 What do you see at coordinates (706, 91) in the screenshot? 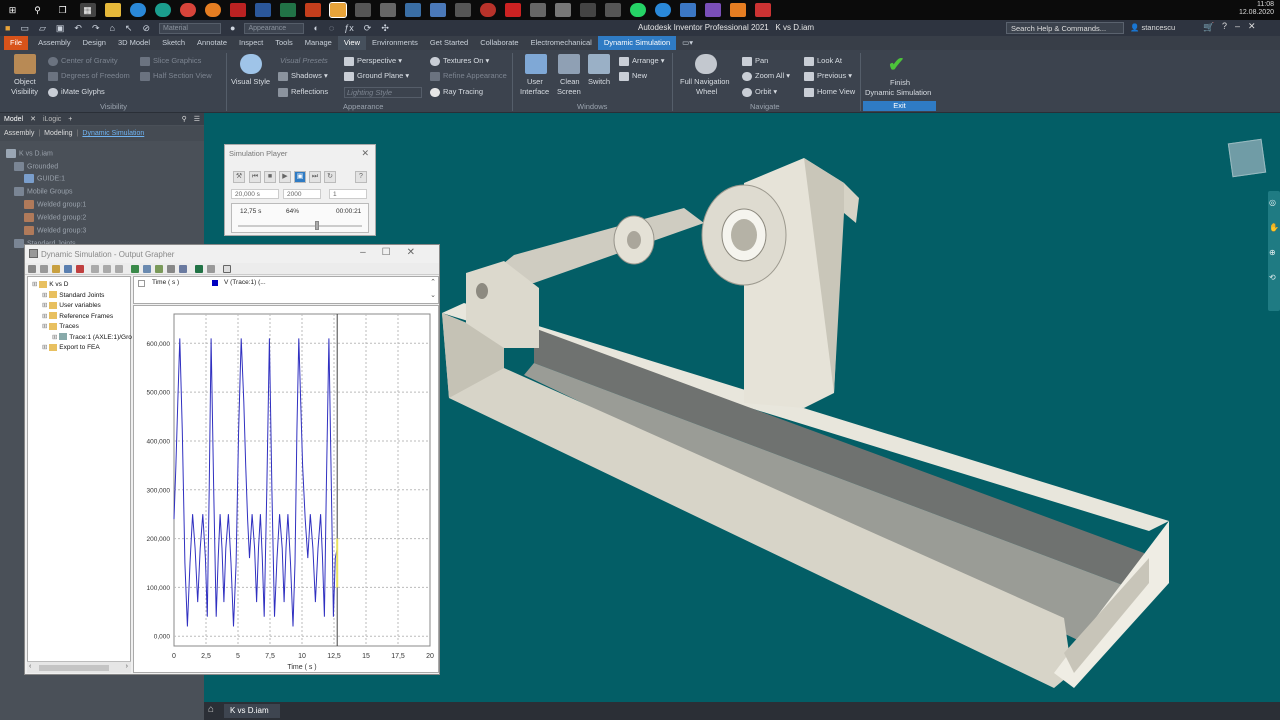
I see `full-nav-wheel-label-2: Wheel` at bounding box center [706, 91].